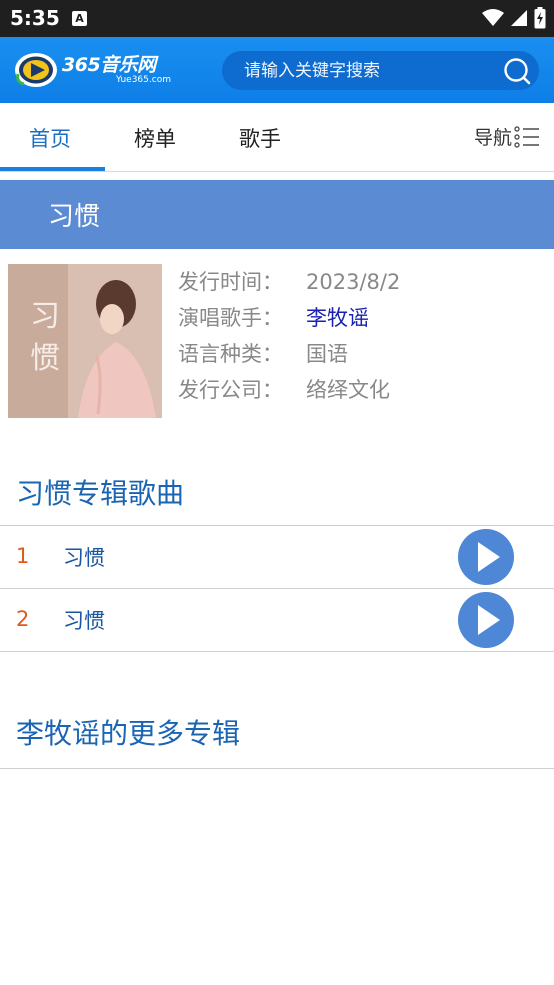 The image size is (554, 985). What do you see at coordinates (36, 70) in the screenshot?
I see `music-disc-logo-icon` at bounding box center [36, 70].